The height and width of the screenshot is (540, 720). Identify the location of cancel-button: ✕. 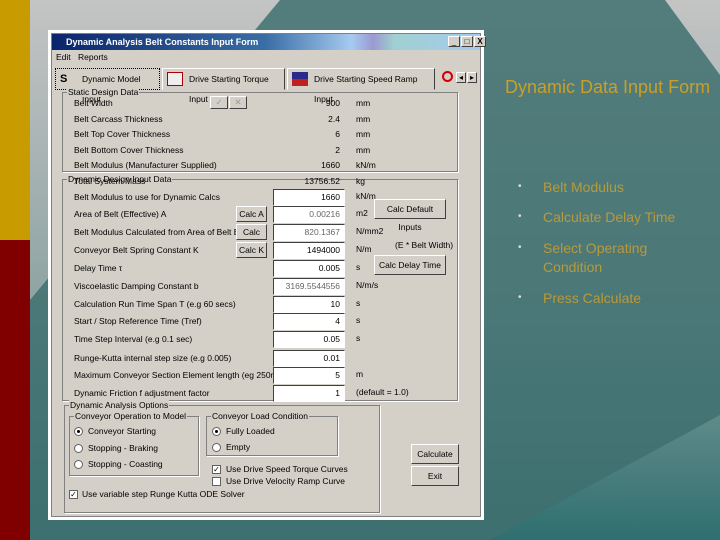
(238, 102).